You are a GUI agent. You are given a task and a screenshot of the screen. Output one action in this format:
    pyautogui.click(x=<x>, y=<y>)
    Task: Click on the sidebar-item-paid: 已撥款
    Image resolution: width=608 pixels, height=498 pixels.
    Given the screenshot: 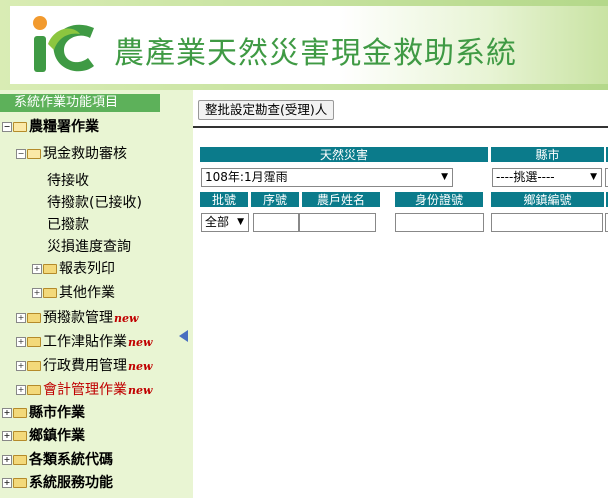 What is the action you would take?
    pyautogui.click(x=68, y=225)
    